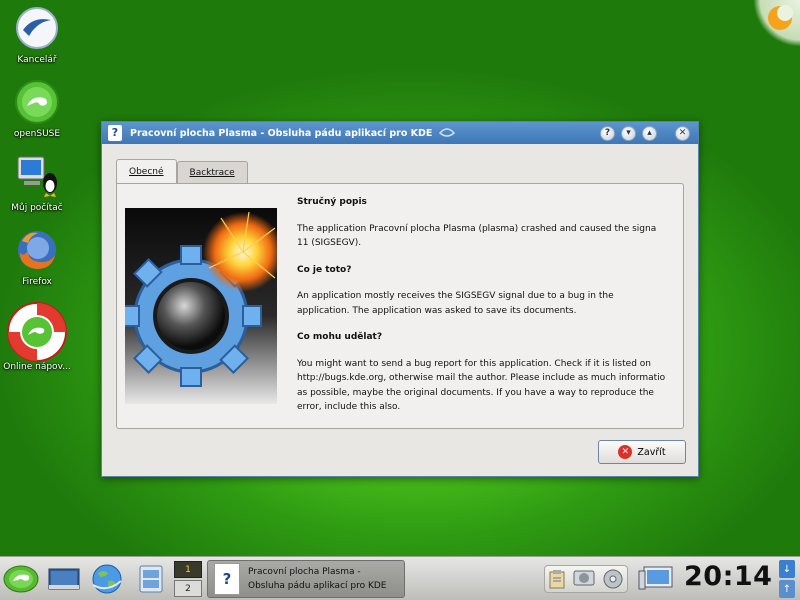  What do you see at coordinates (115, 133) in the screenshot?
I see `app-question-icon: ?` at bounding box center [115, 133].